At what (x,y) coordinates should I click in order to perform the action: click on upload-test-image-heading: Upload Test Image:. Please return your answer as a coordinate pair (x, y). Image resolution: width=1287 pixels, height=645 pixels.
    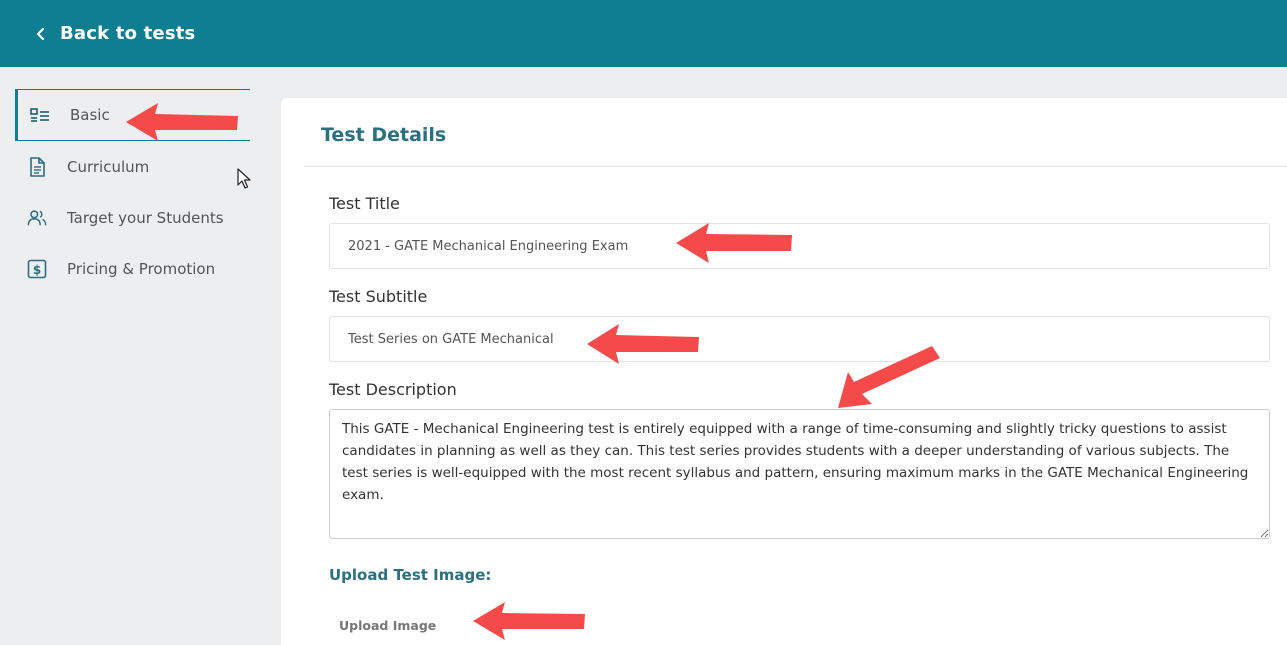
    Looking at the image, I should click on (410, 575).